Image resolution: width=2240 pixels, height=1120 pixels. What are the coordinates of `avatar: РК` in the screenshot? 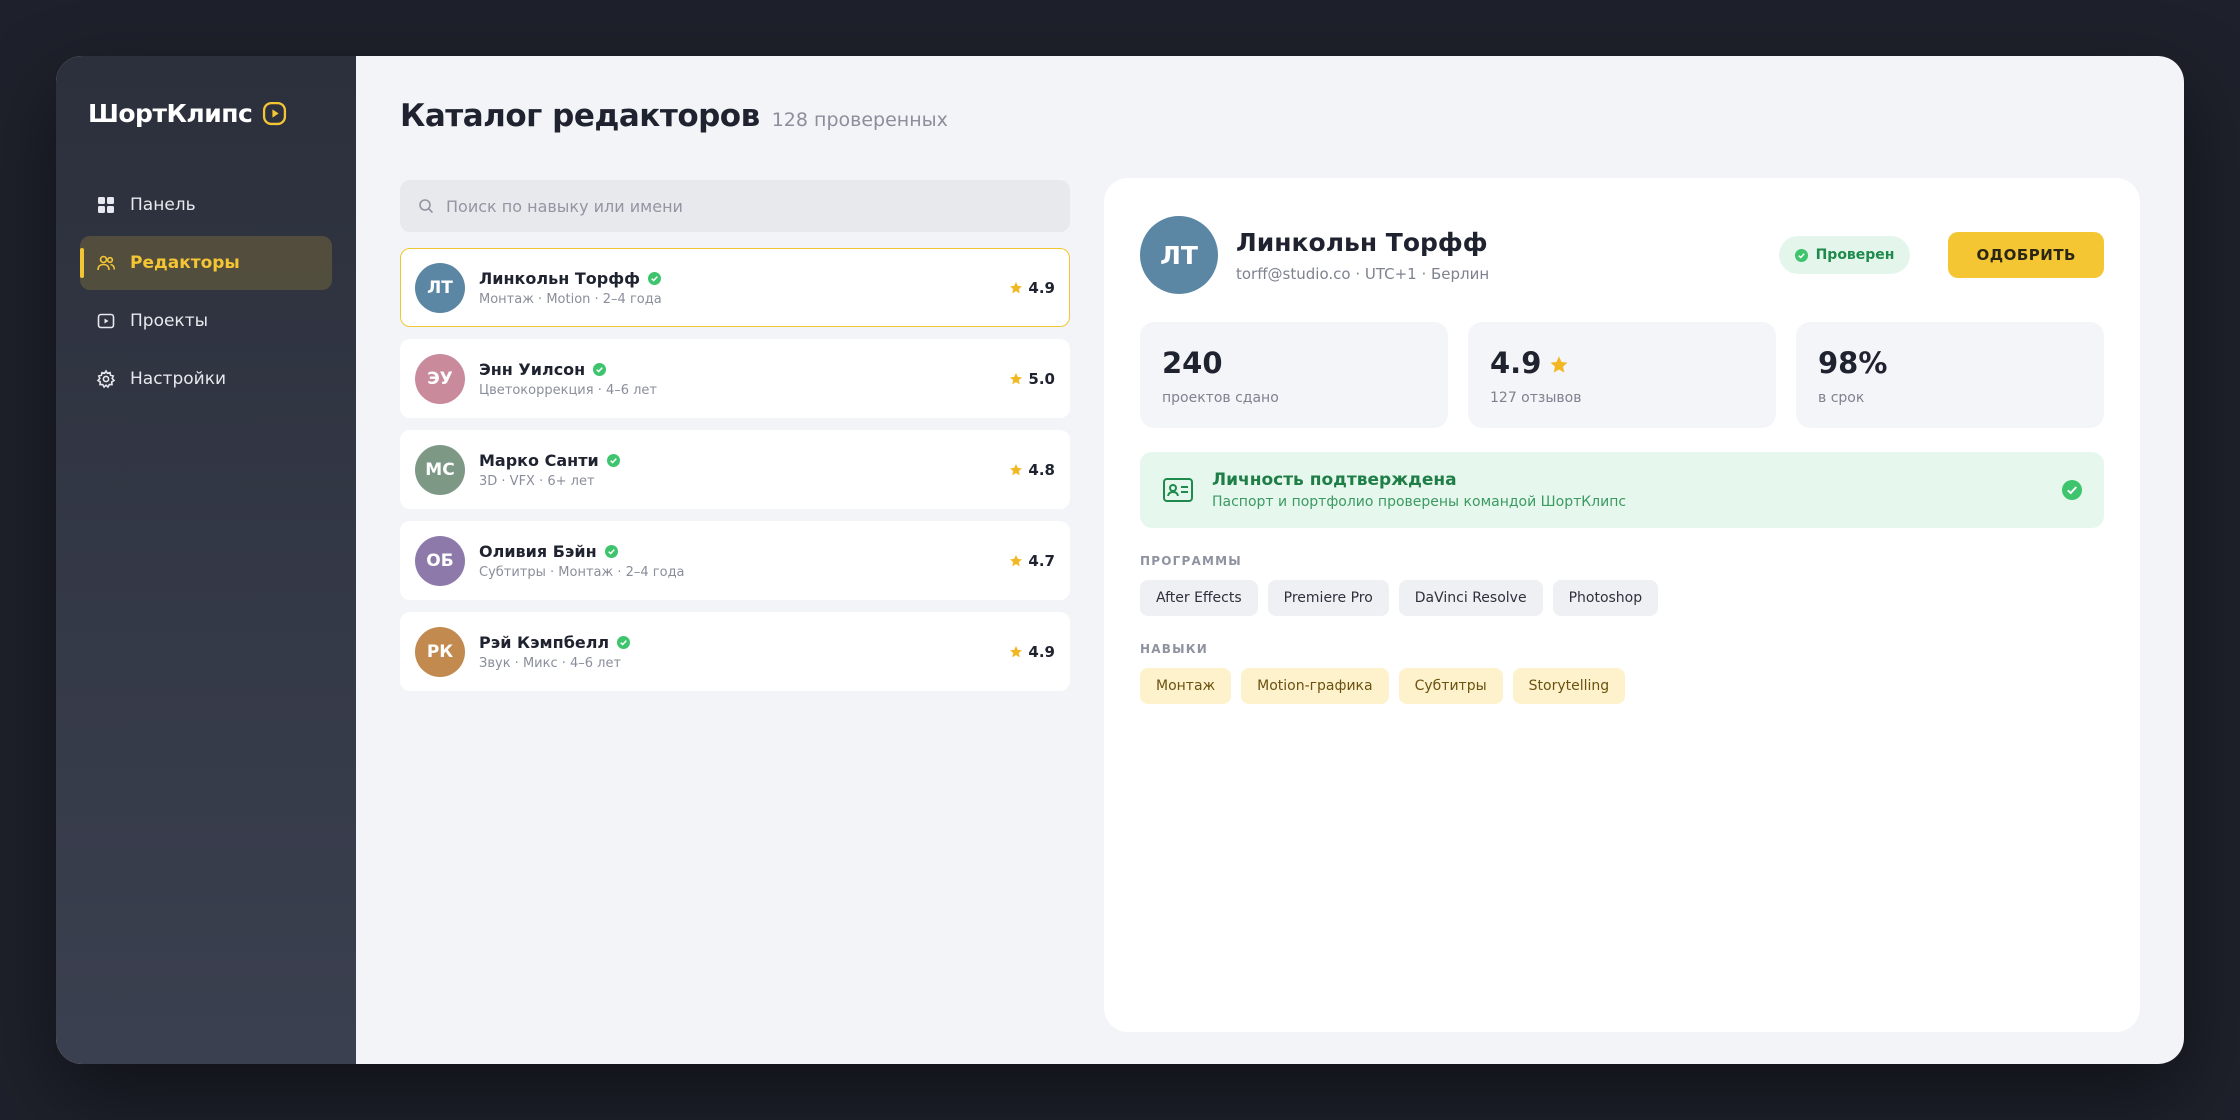 It's located at (440, 651).